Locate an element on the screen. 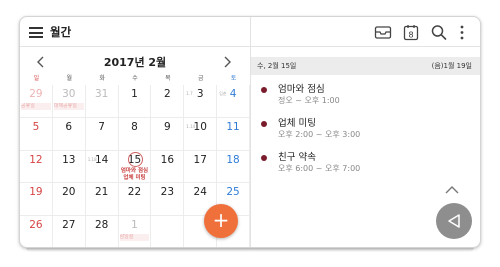 This screenshot has width=500, height=267. day-number: 6 is located at coordinates (69, 126).